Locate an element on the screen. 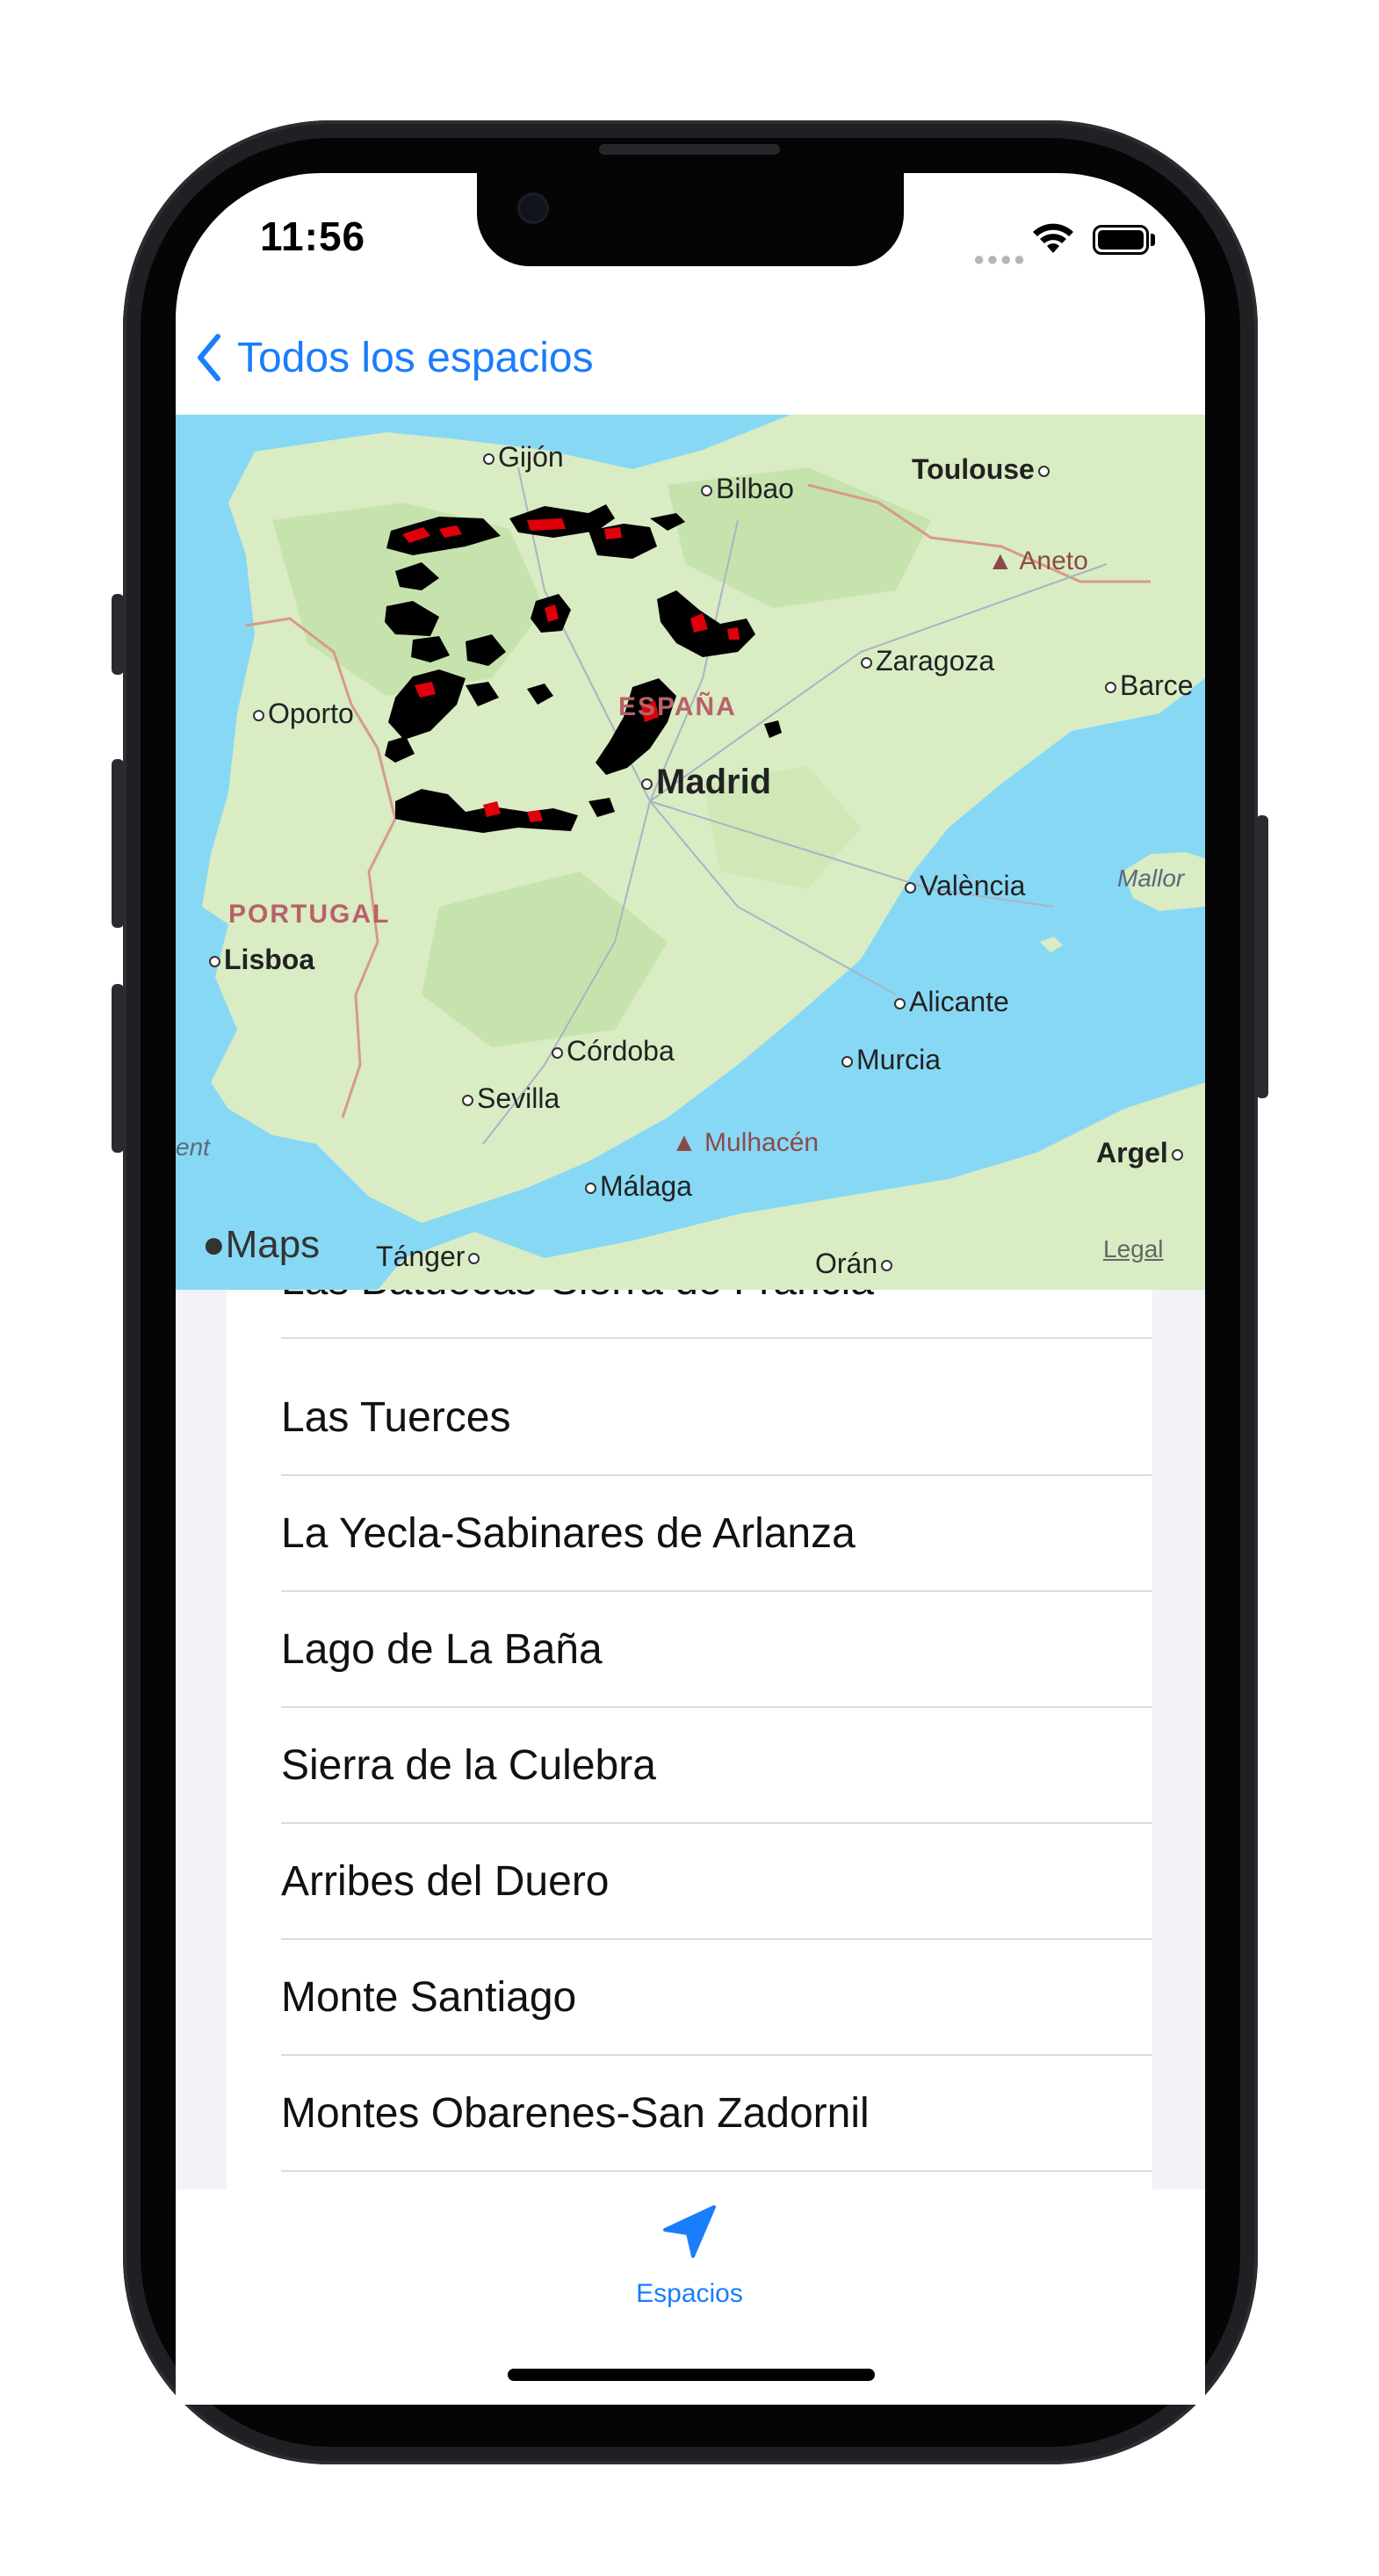  back-label: Todos los espacios is located at coordinates (415, 357).